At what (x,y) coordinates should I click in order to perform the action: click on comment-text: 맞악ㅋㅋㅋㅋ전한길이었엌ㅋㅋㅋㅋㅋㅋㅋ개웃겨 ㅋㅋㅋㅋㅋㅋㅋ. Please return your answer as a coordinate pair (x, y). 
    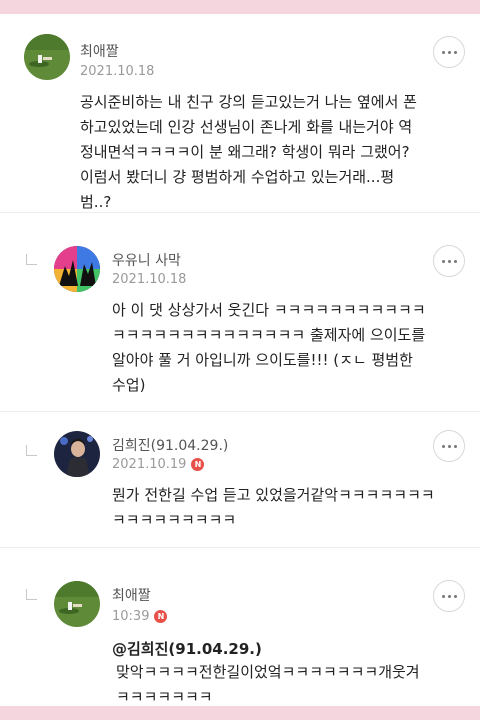
    Looking at the image, I should click on (268, 684).